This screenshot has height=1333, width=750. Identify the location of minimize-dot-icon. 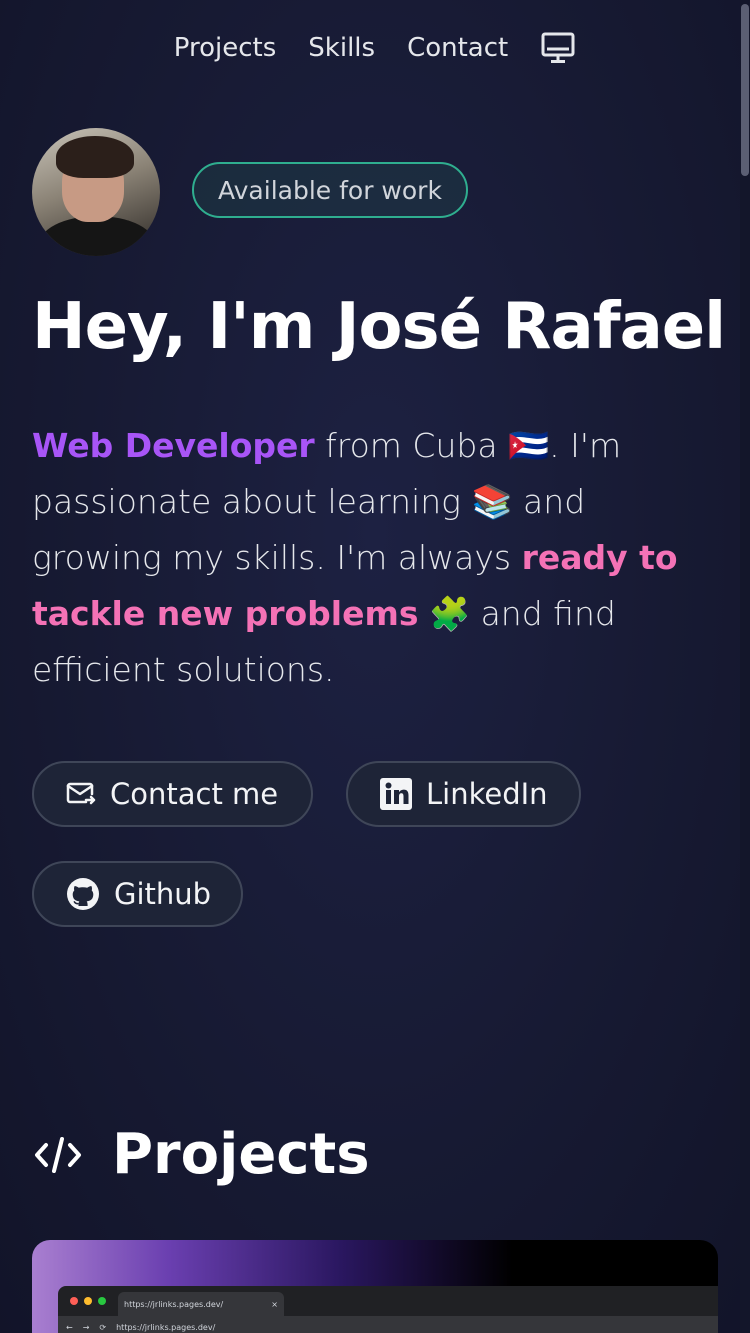
(88, 1301).